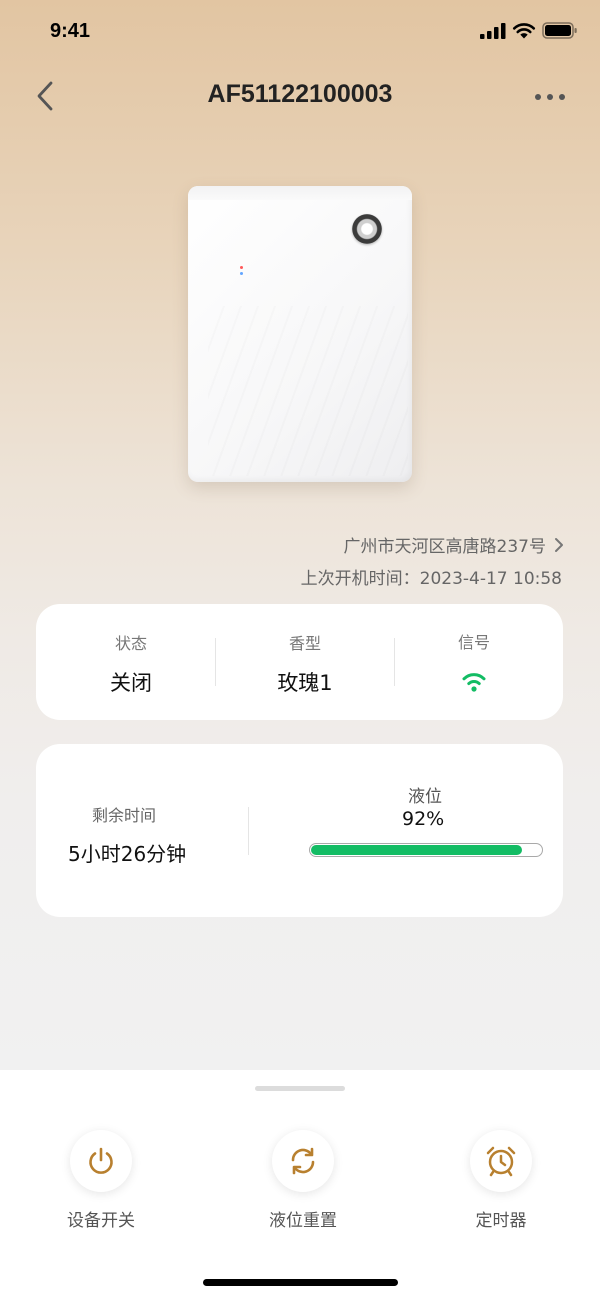 This screenshot has height=1299, width=600. I want to click on page-title: AF51122100003, so click(300, 94).